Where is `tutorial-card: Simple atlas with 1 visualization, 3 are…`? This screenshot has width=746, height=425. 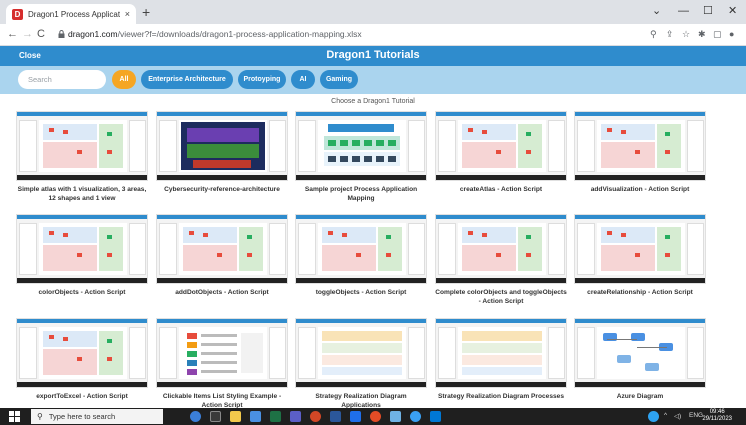
tutorial-card: Simple atlas with 1 visualization, 3 are… is located at coordinates (82, 159).